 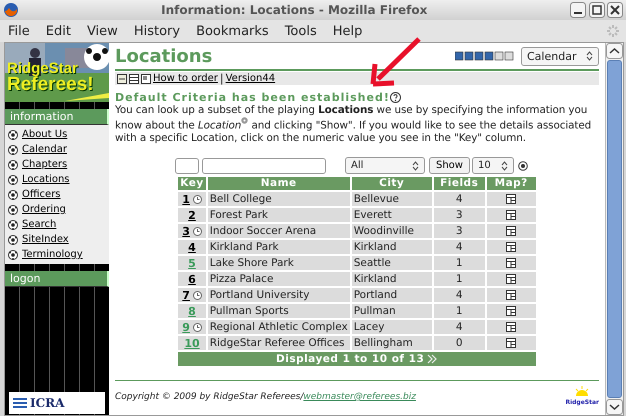 I want to click on location-name: Regional Athletic Complex, so click(x=279, y=327).